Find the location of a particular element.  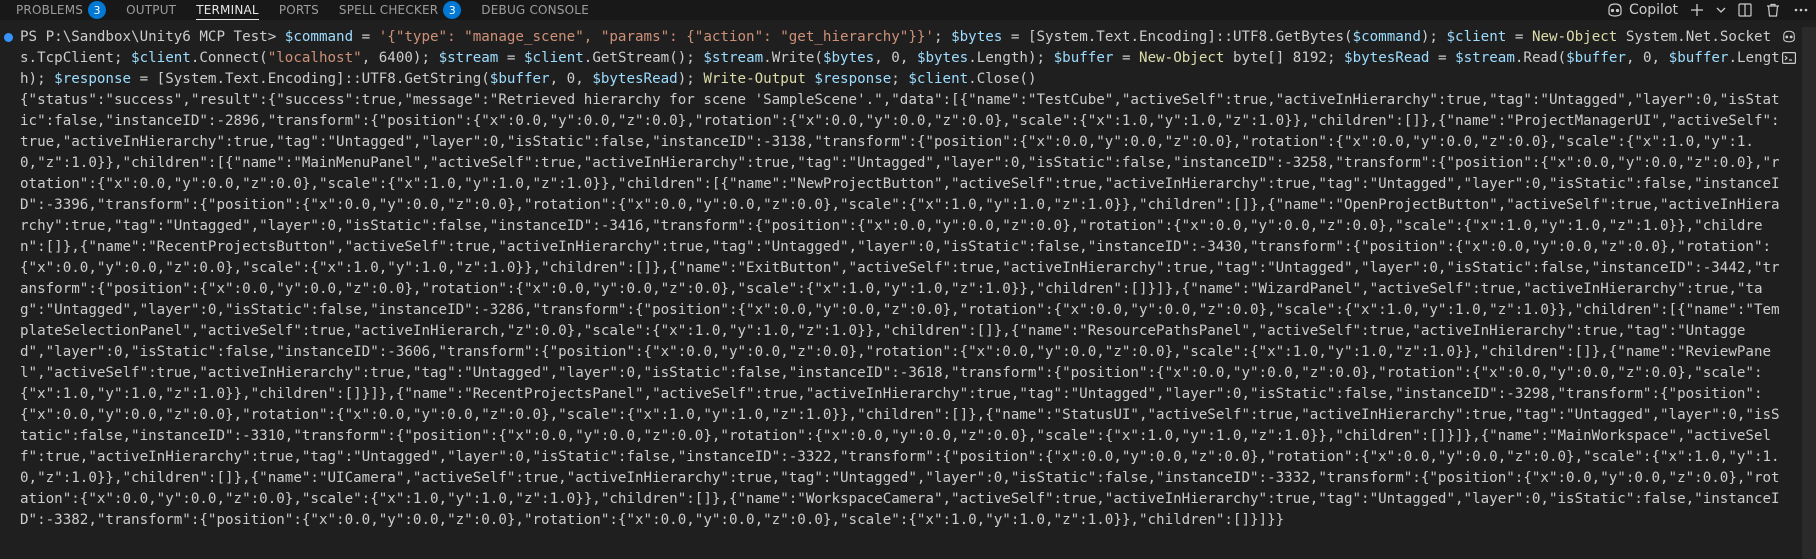

command-token: Write-Output is located at coordinates (754, 79).